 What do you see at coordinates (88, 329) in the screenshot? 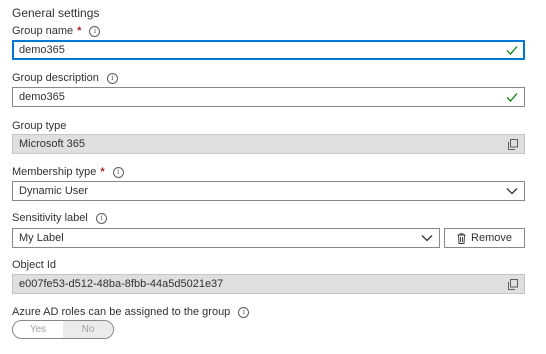
I see `toggle-option-no: No` at bounding box center [88, 329].